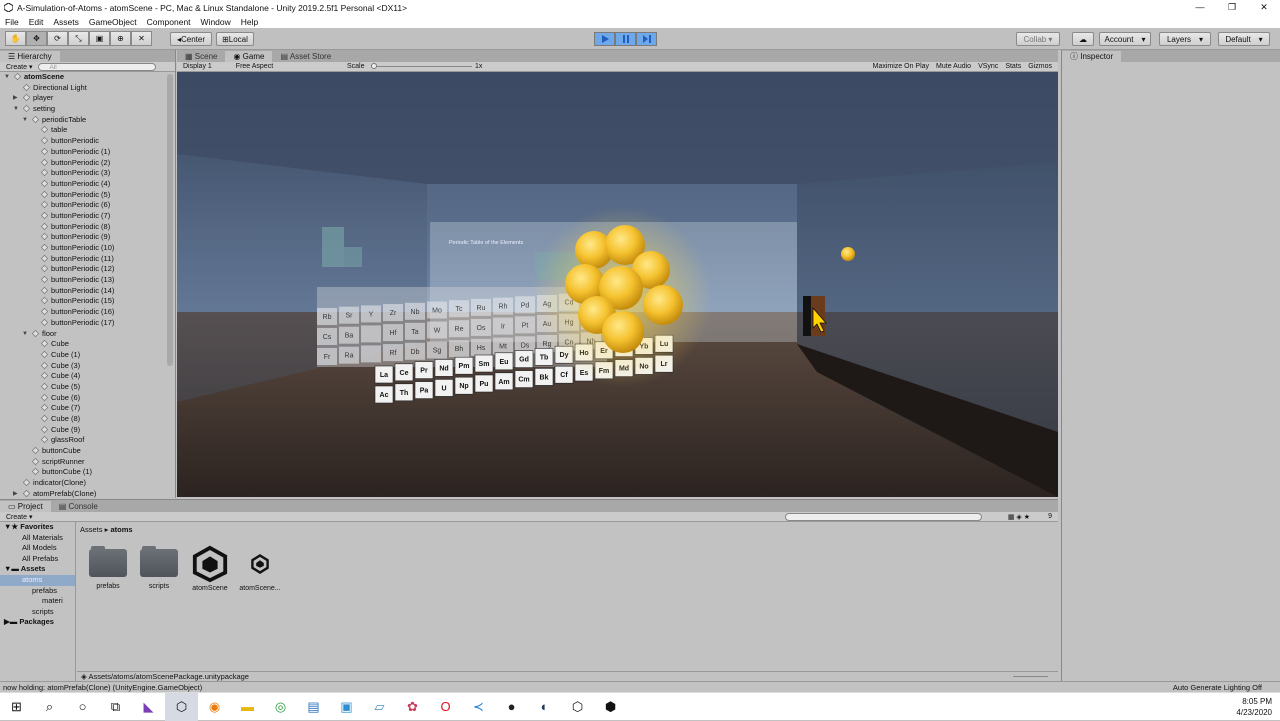  What do you see at coordinates (210, 568) in the screenshot?
I see `asset-atomscene: atomScene` at bounding box center [210, 568].